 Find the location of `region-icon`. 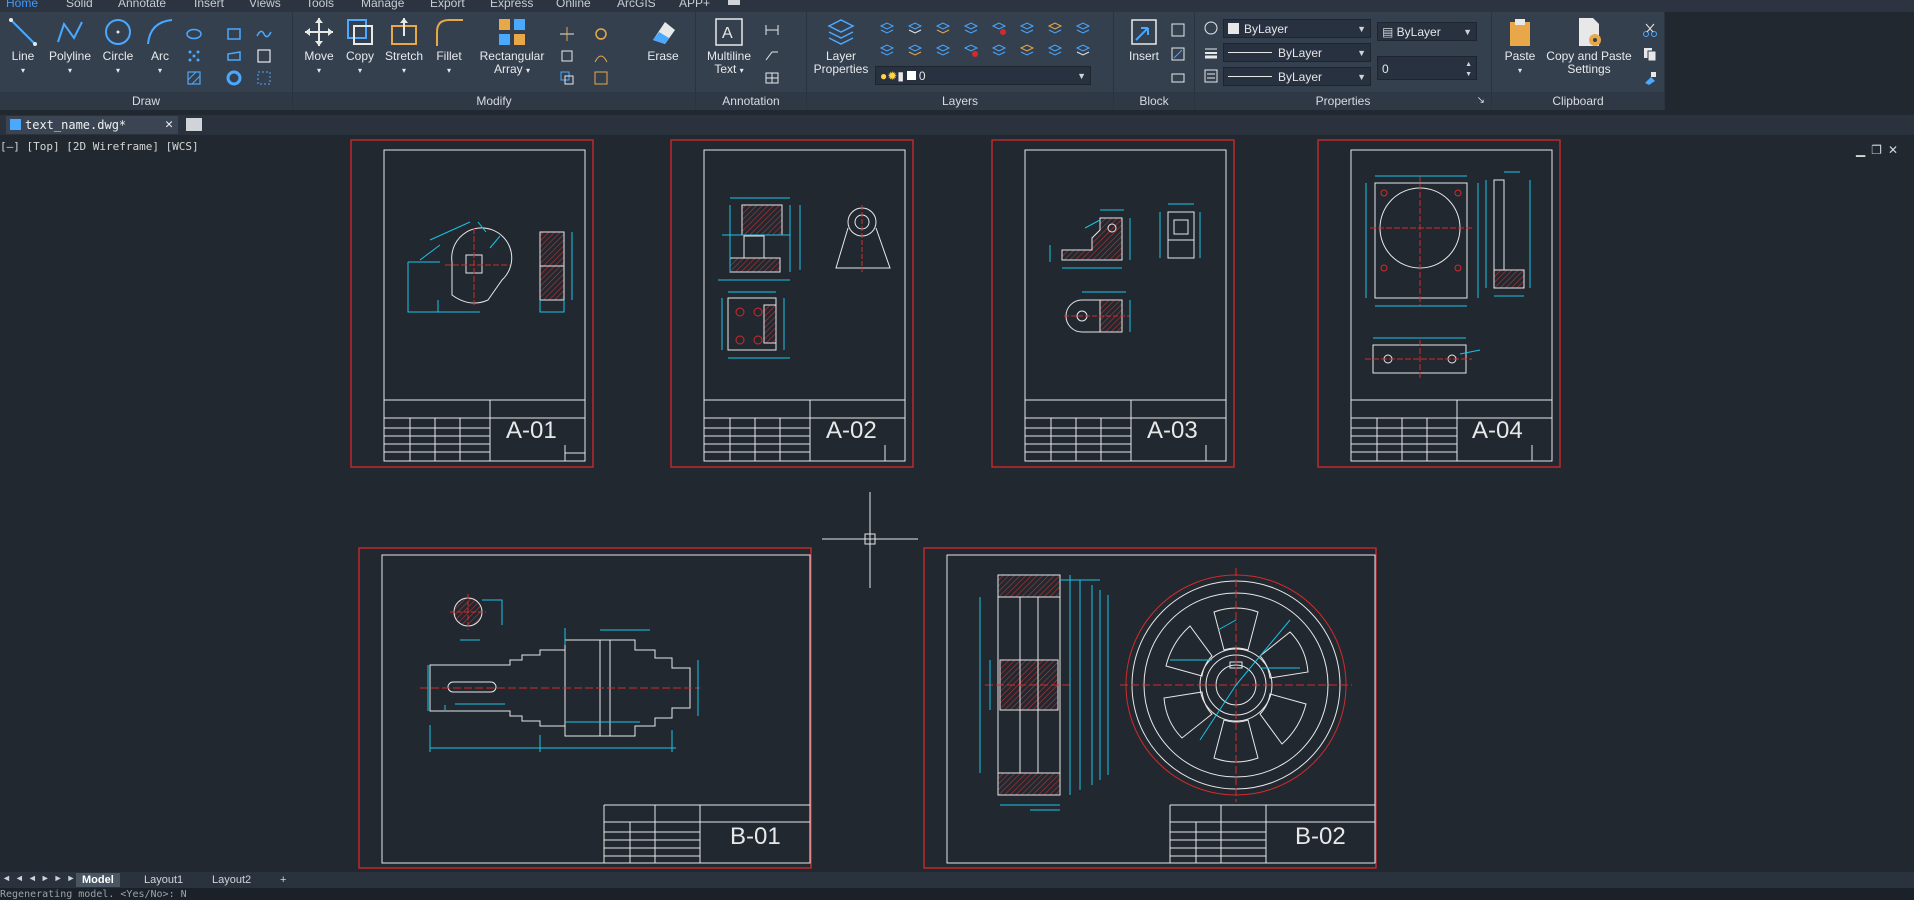

region-icon is located at coordinates (264, 56).